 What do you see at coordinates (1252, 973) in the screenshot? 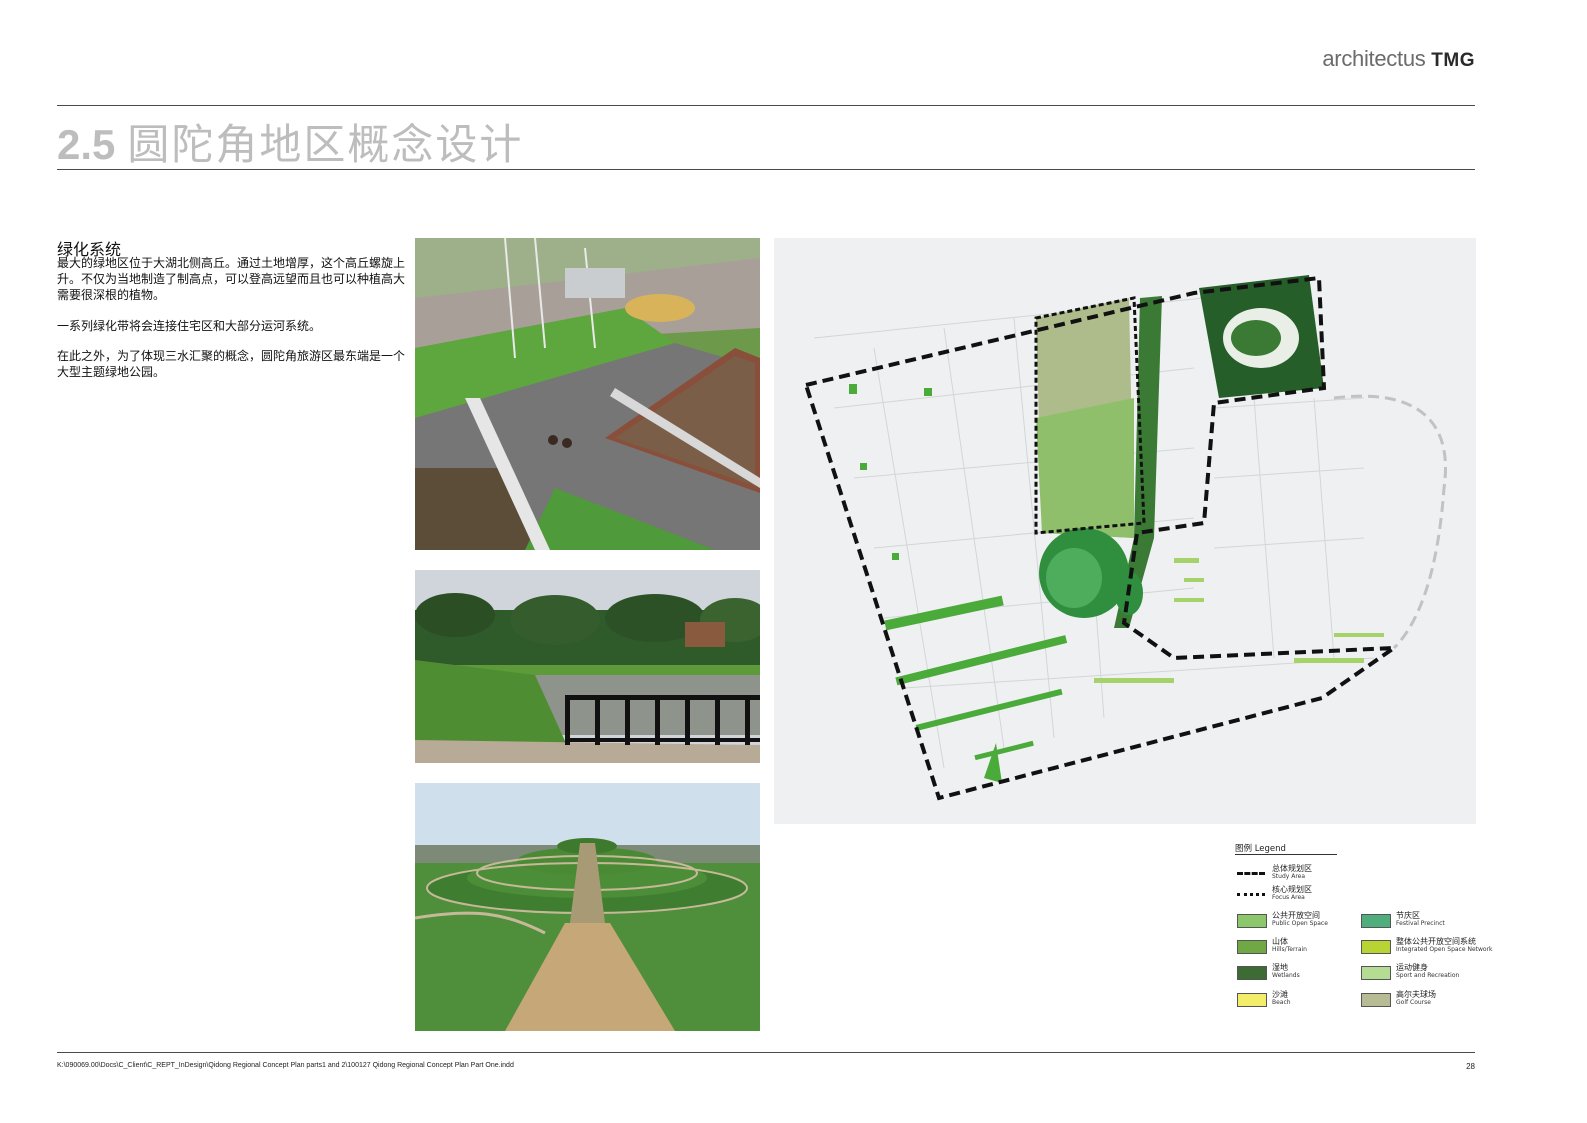
I see `swatch-wetlands` at bounding box center [1252, 973].